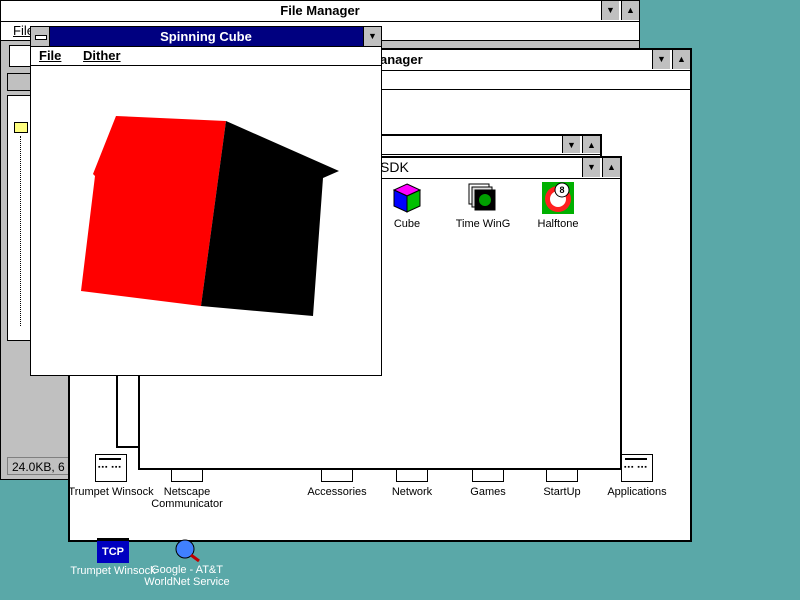 The height and width of the screenshot is (600, 800). Describe the element at coordinates (558, 198) in the screenshot. I see `halftone-icon: 8` at that location.